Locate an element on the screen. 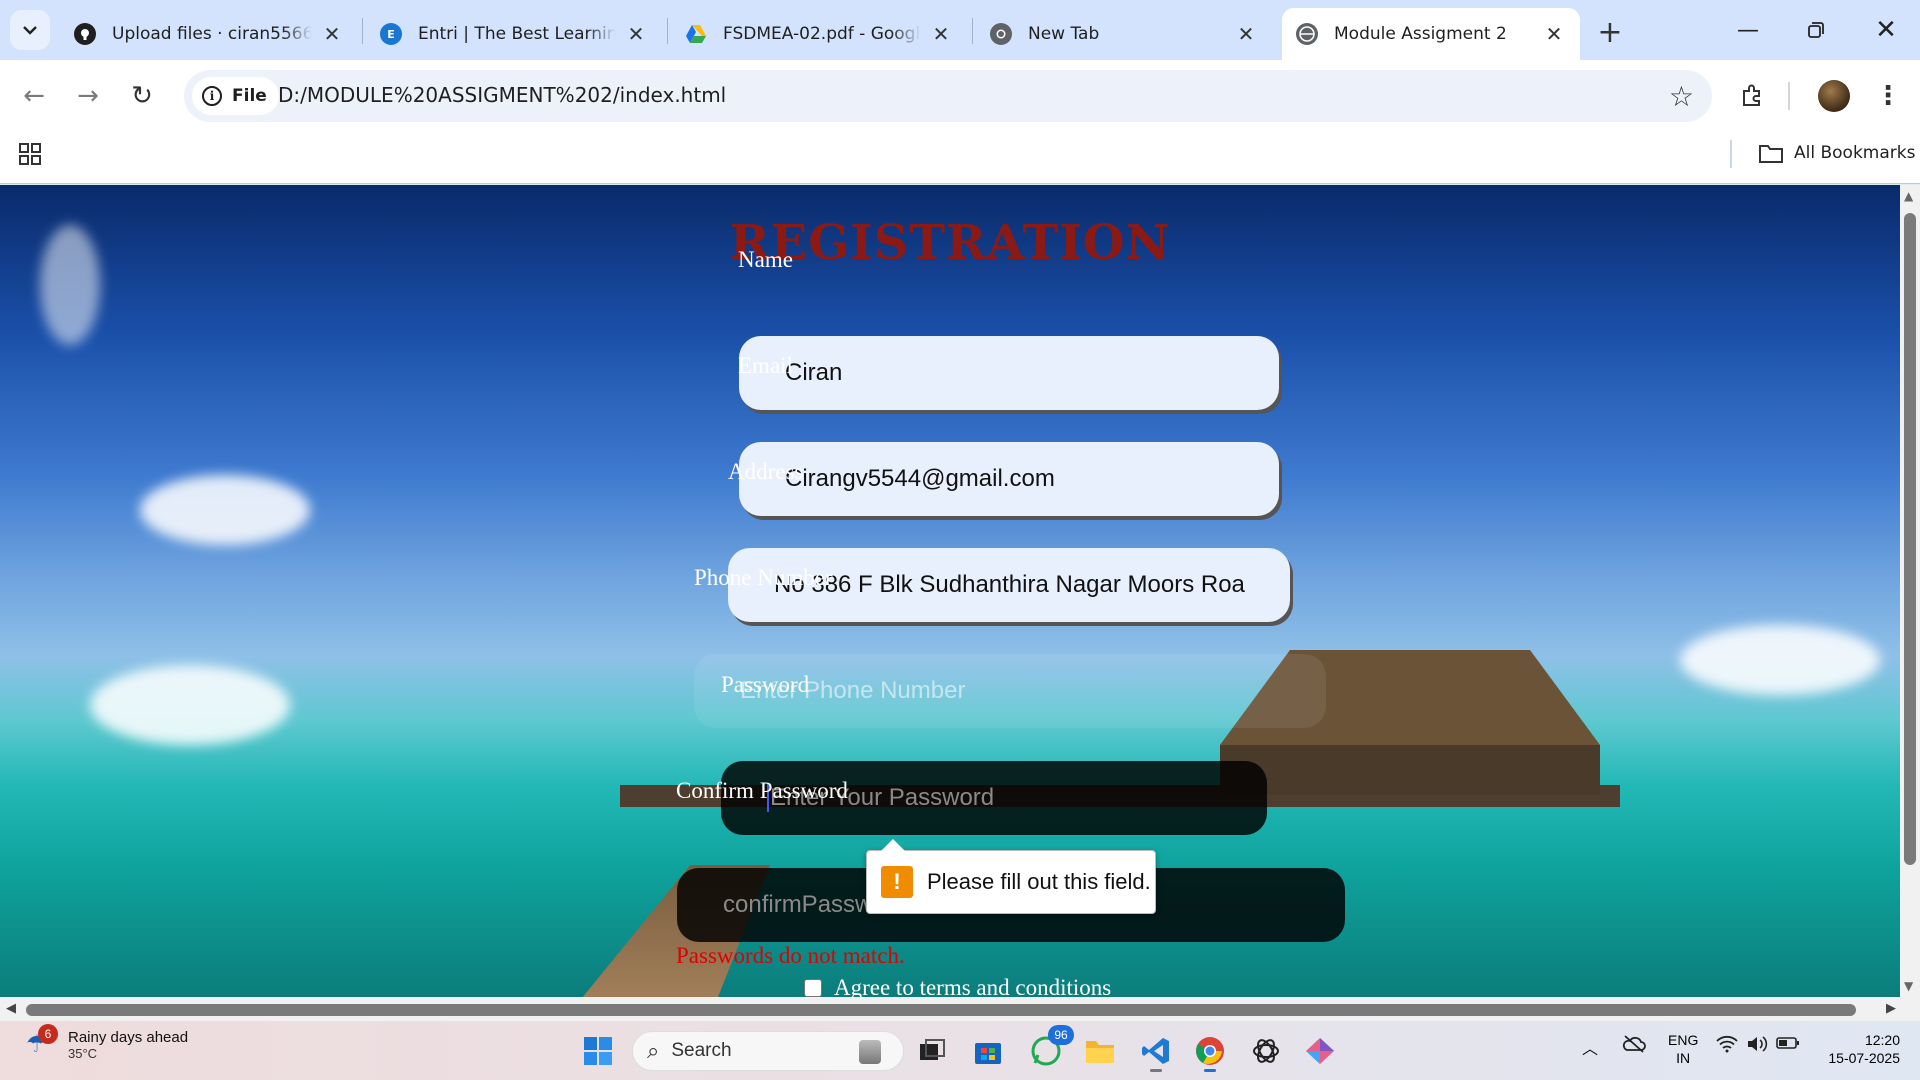 Image resolution: width=1920 pixels, height=1080 pixels. back-button: ← is located at coordinates (34, 96).